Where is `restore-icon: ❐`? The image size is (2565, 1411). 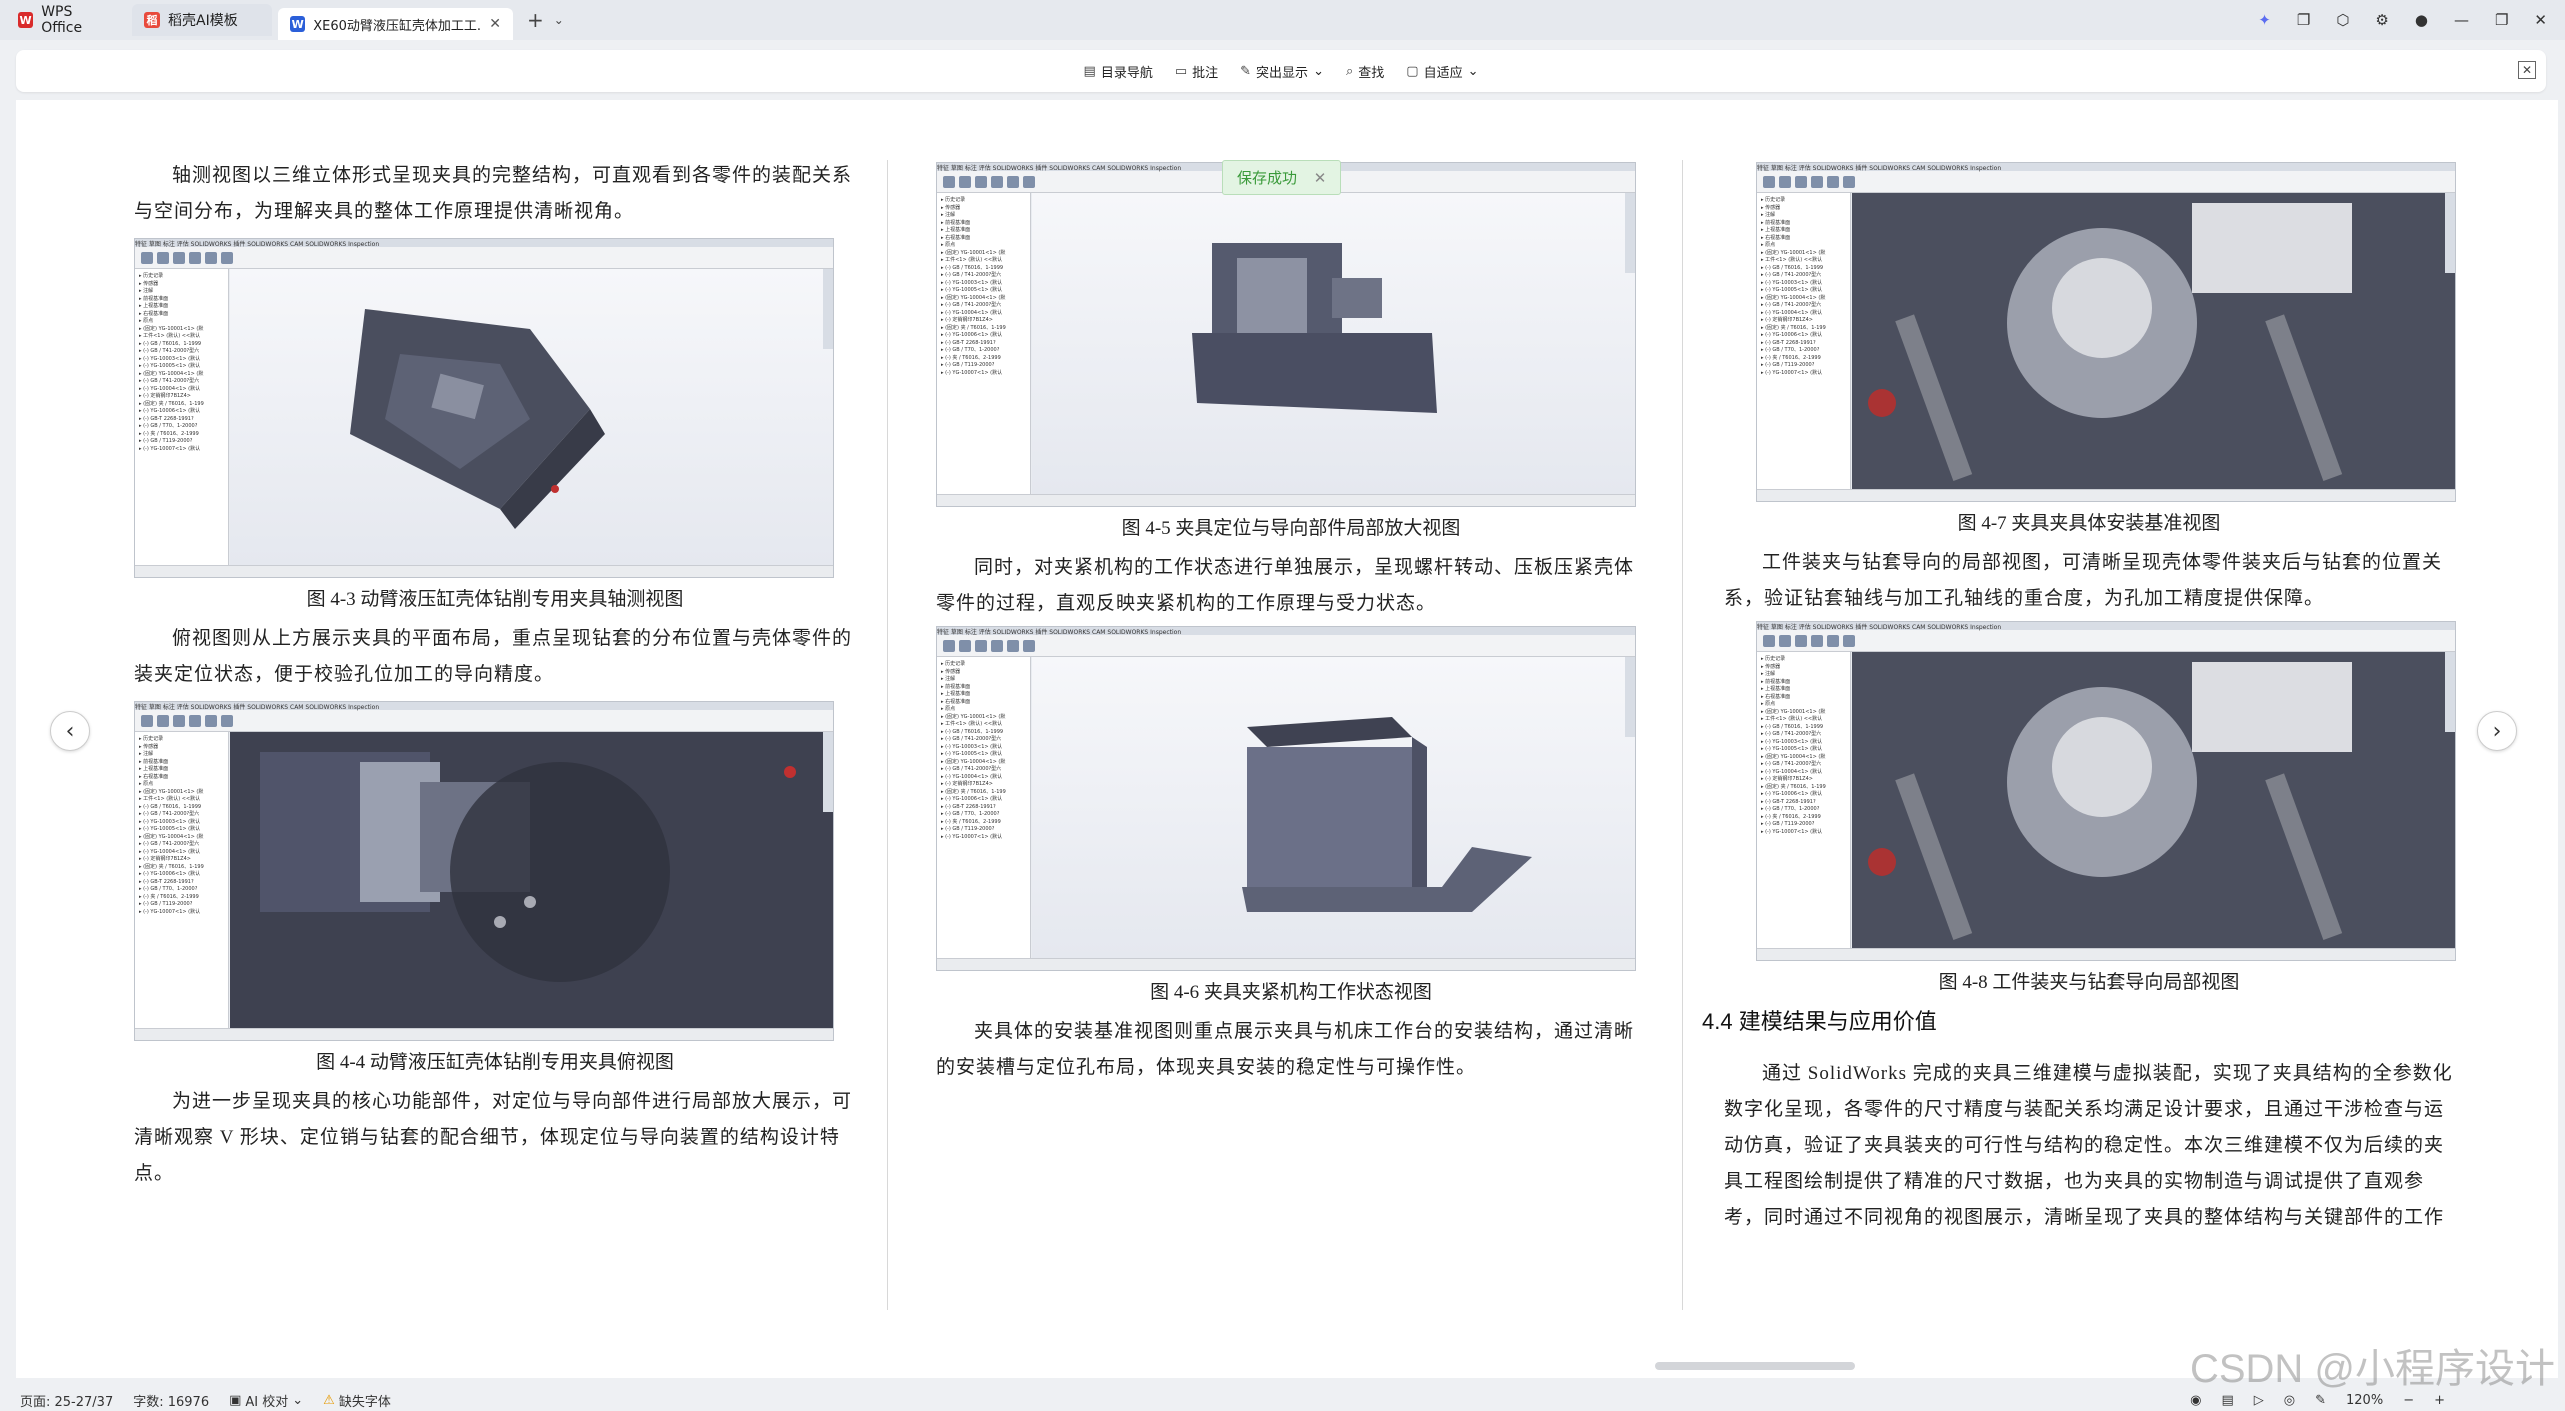 restore-icon: ❐ is located at coordinates (2501, 20).